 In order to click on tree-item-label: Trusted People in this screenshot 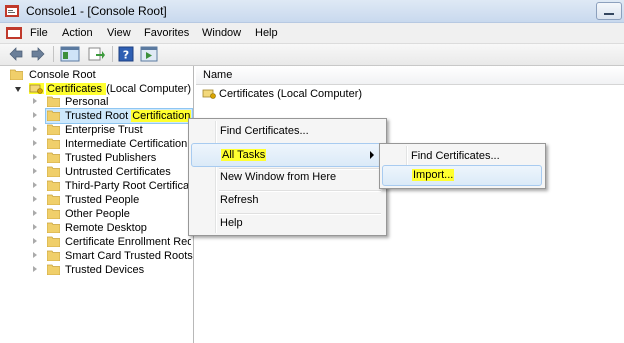, I will do `click(102, 200)`.